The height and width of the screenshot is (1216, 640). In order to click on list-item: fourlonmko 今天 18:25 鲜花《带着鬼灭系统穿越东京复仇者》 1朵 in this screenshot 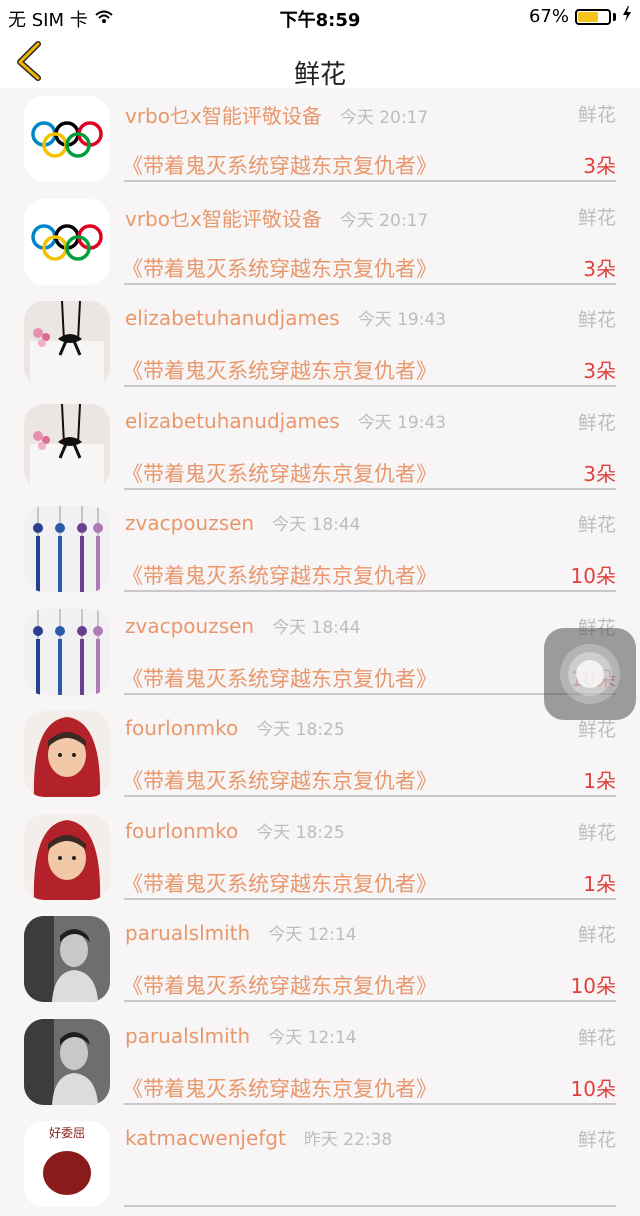, I will do `click(320, 857)`.